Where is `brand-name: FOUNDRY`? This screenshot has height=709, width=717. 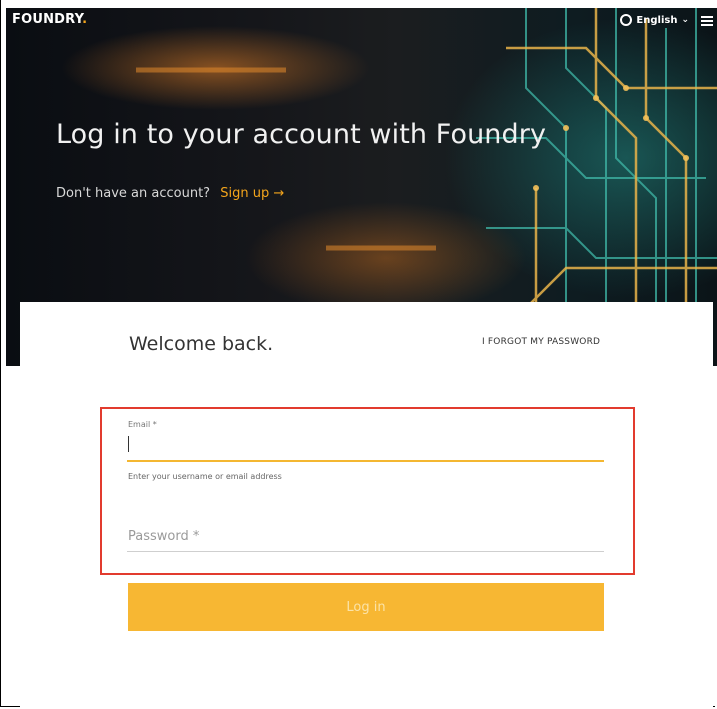 brand-name: FOUNDRY is located at coordinates (47, 19).